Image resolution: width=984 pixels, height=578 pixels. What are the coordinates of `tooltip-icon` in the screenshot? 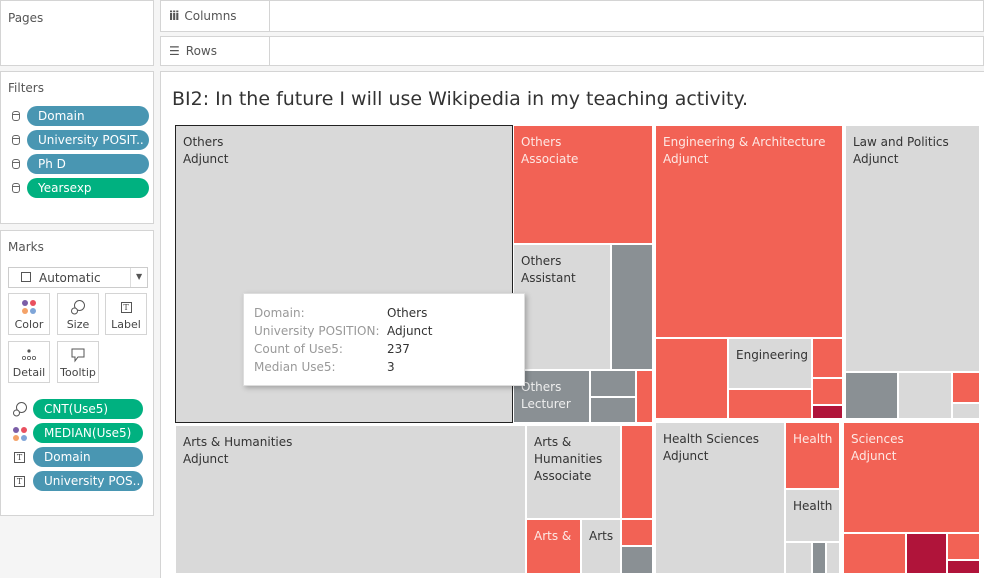 It's located at (78, 355).